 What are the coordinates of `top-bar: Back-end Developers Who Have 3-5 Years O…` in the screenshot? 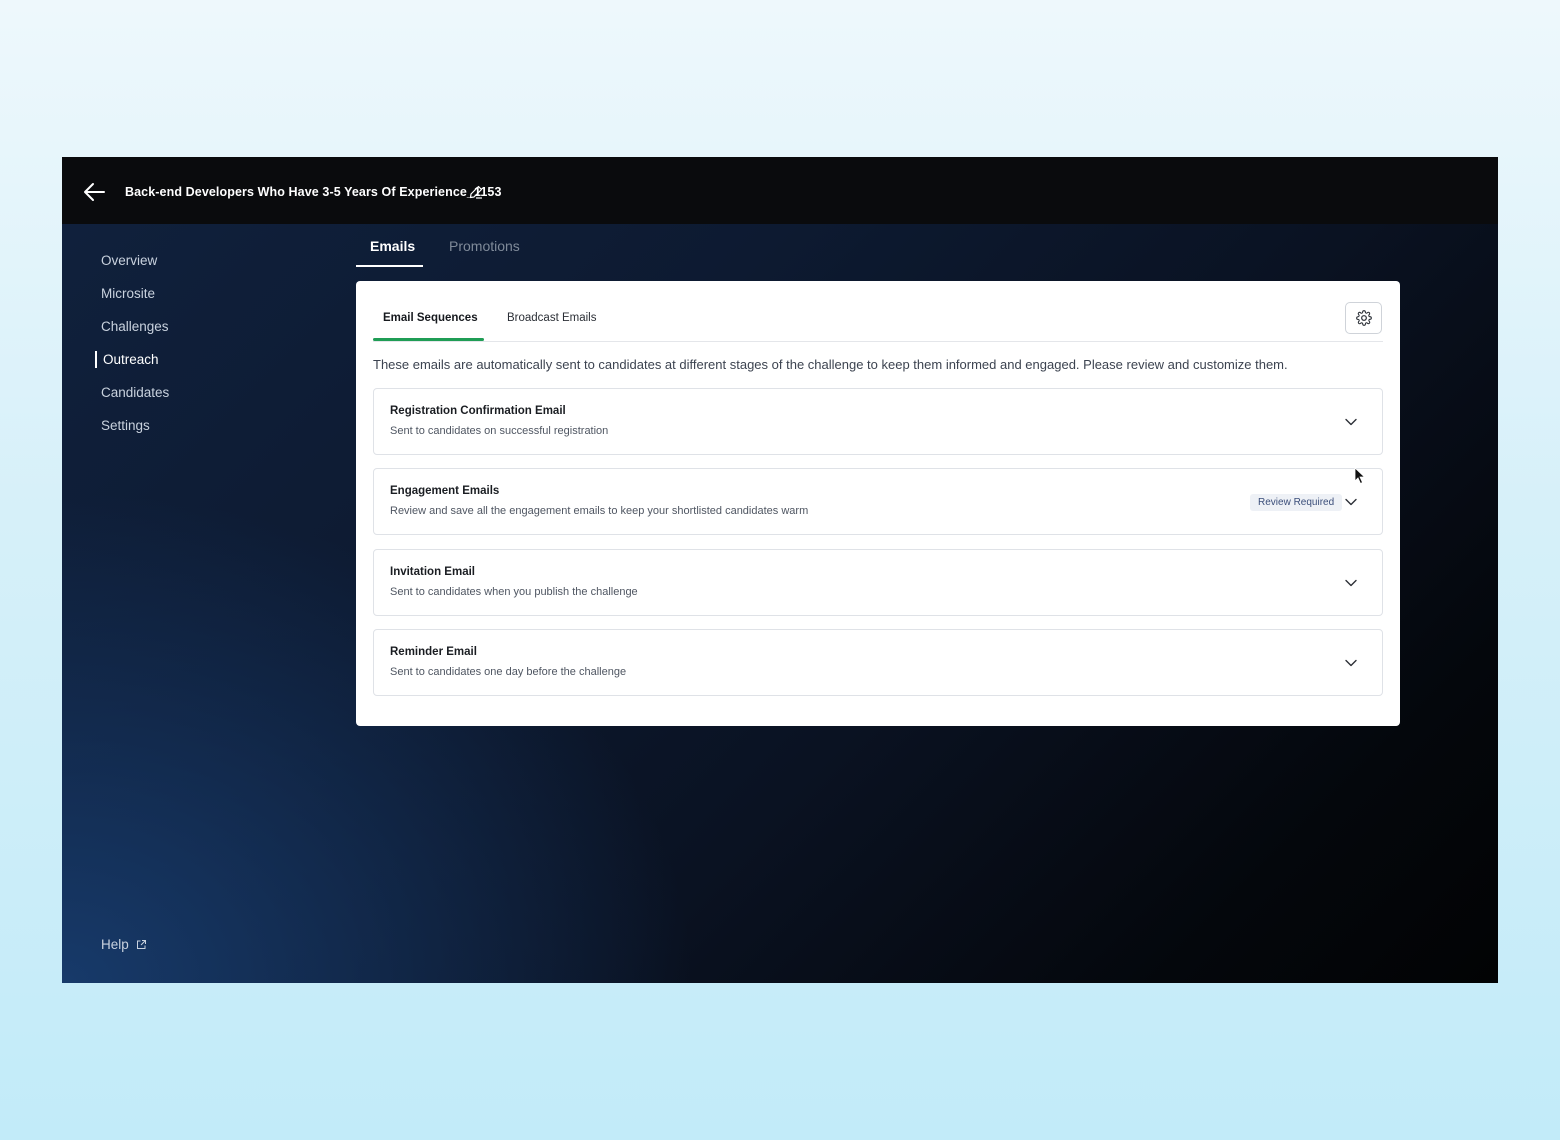 It's located at (780, 190).